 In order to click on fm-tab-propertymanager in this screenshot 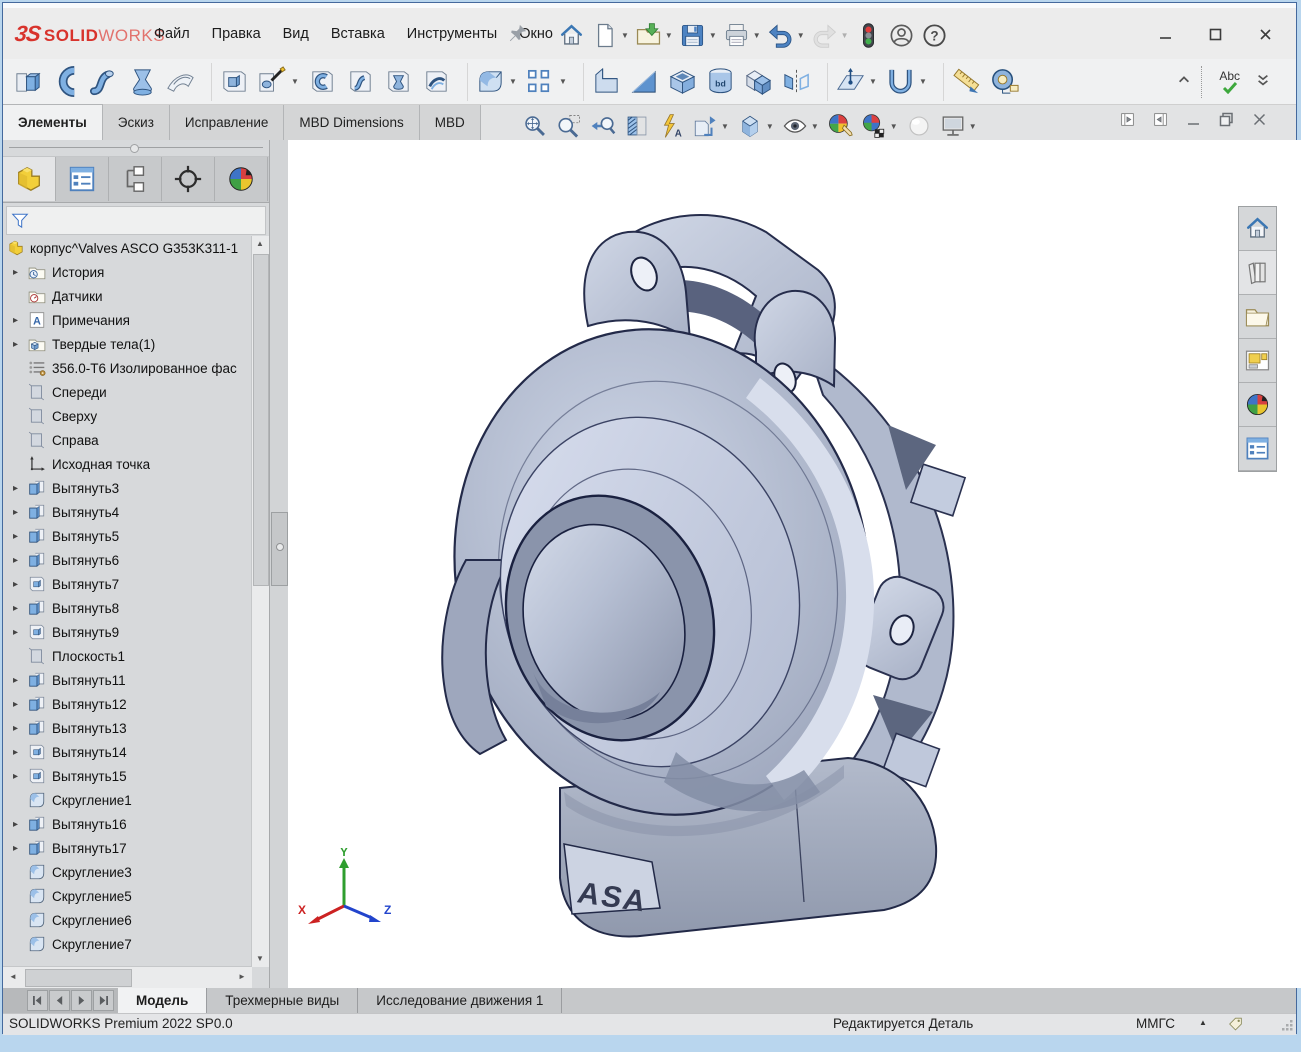, I will do `click(82, 179)`.